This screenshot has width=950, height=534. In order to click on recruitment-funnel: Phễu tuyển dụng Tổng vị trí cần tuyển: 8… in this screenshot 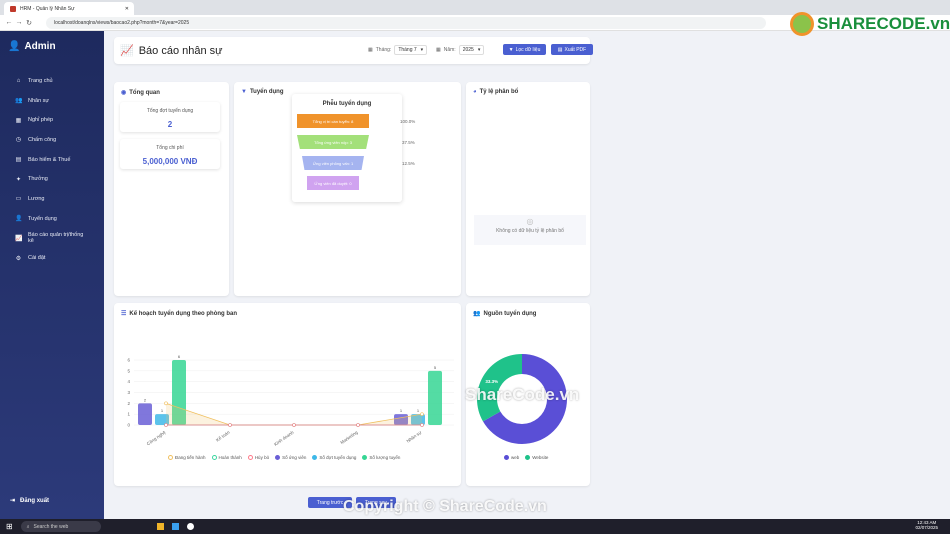, I will do `click(353, 148)`.